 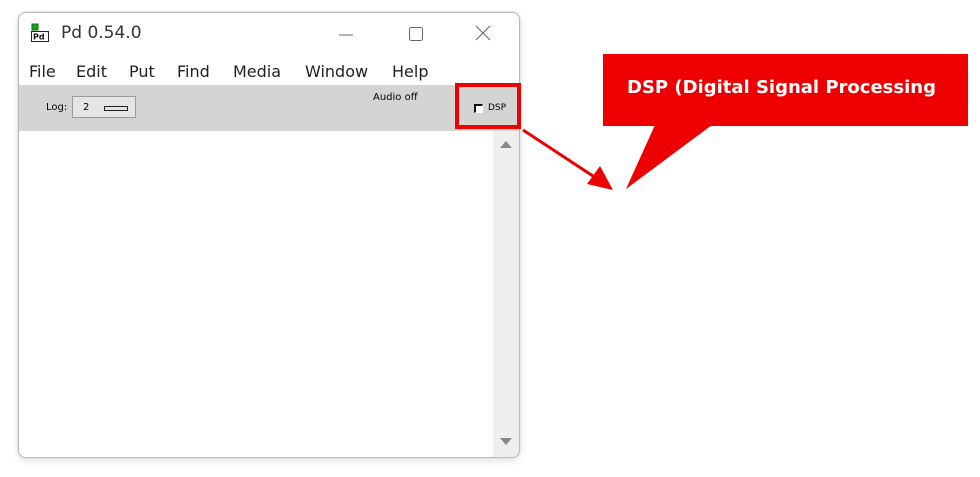 What do you see at coordinates (269, 108) in the screenshot?
I see `console-toolbar: Log: 2 Audio off DSP` at bounding box center [269, 108].